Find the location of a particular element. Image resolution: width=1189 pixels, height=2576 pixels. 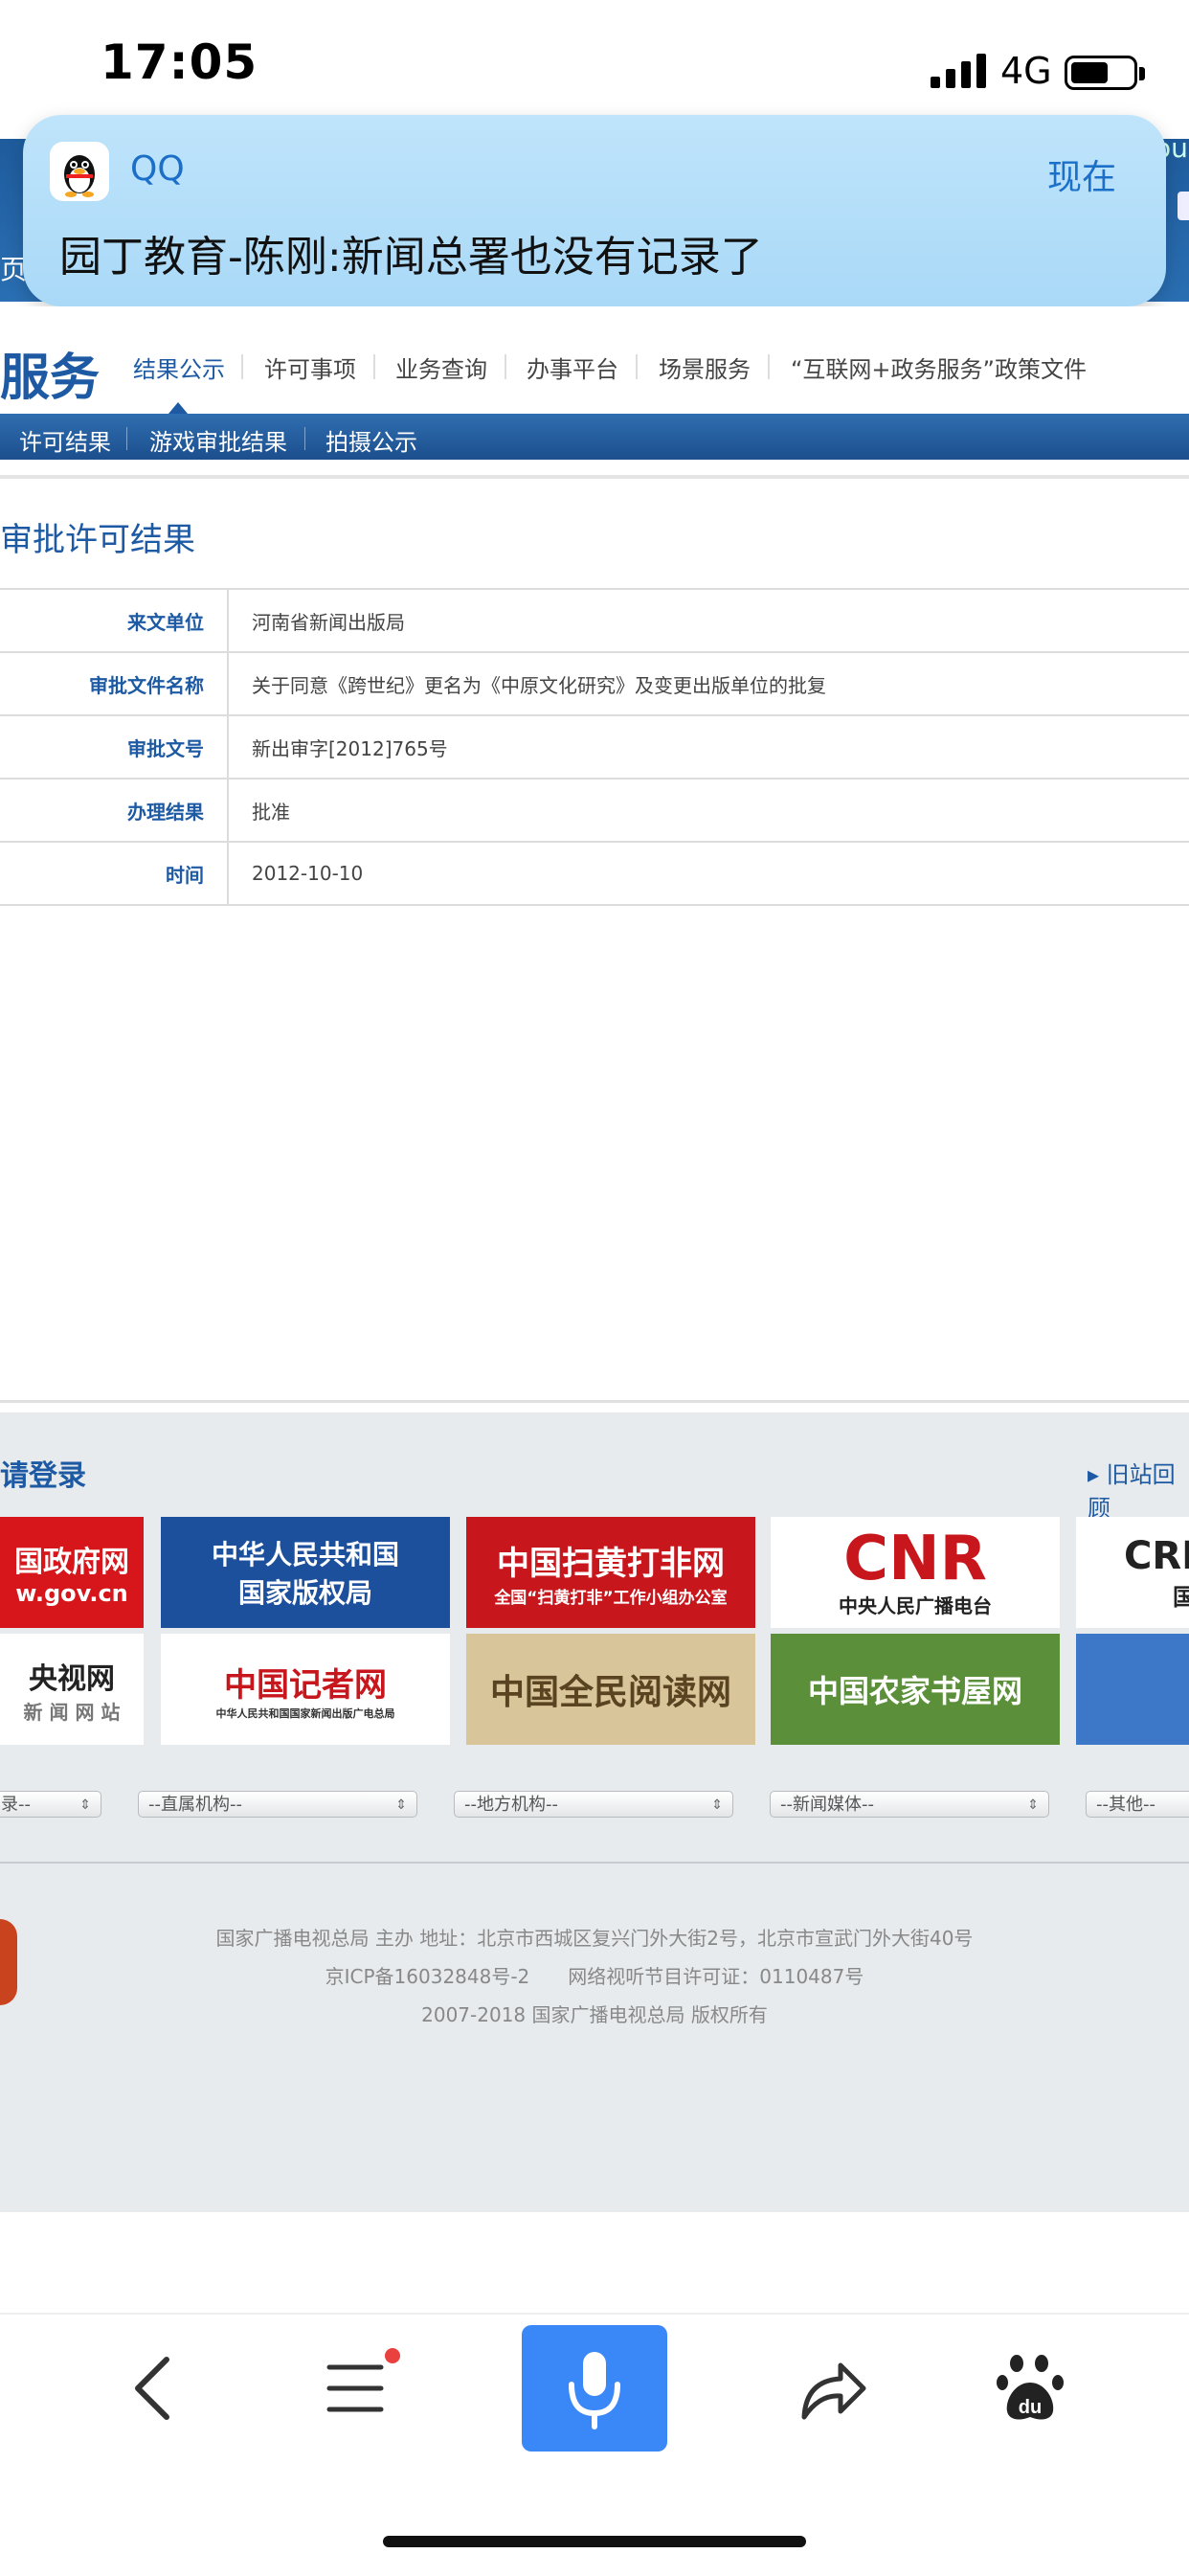

microphone-icon is located at coordinates (594, 2390).